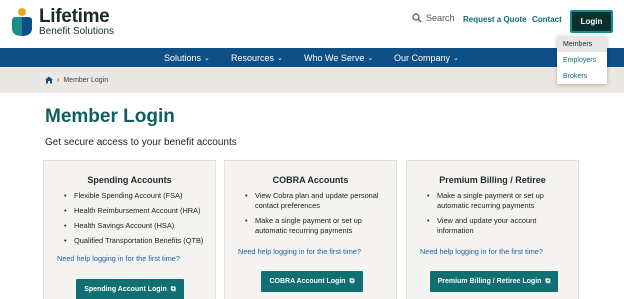 The image size is (624, 299). I want to click on chevron-right-icon: ›, so click(58, 80).